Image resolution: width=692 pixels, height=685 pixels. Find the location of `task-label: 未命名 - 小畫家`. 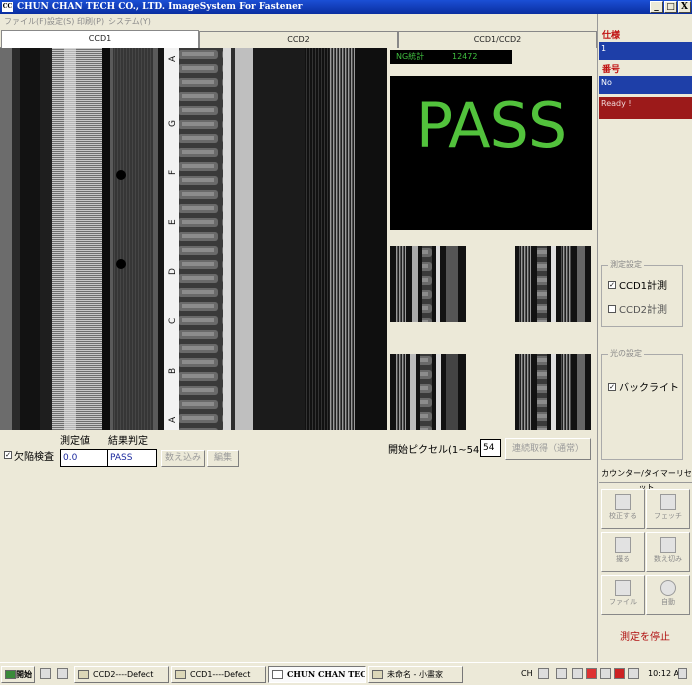

task-label: 未命名 - 小畫家 is located at coordinates (415, 674).